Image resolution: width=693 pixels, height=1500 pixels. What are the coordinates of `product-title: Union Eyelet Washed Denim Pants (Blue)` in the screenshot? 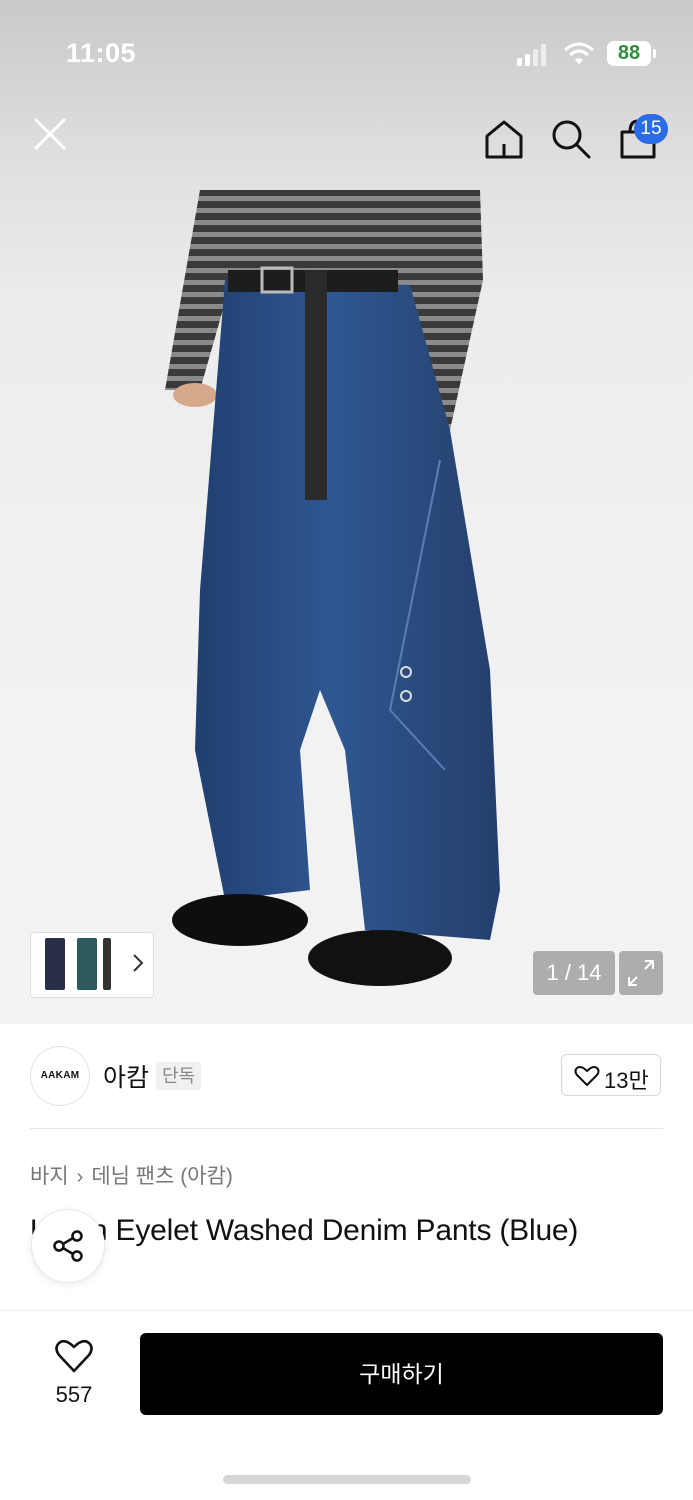 It's located at (304, 1230).